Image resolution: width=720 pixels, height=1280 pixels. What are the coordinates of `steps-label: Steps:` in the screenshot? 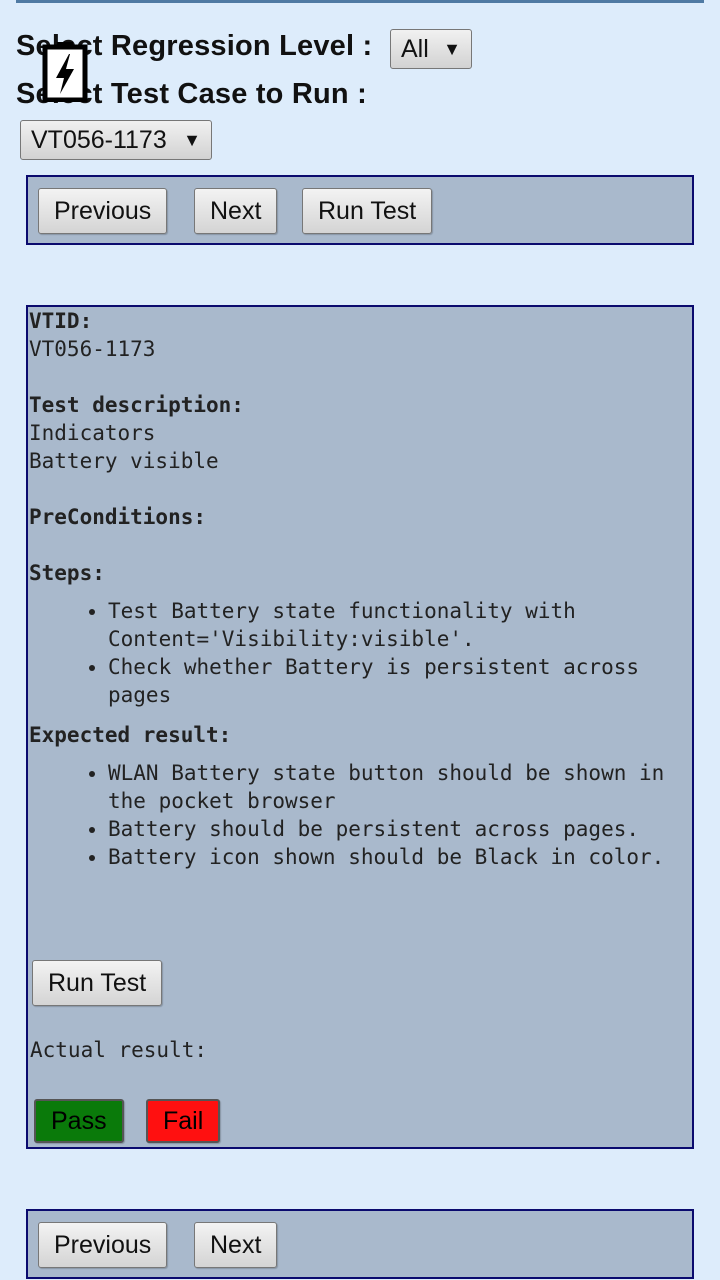 It's located at (67, 573).